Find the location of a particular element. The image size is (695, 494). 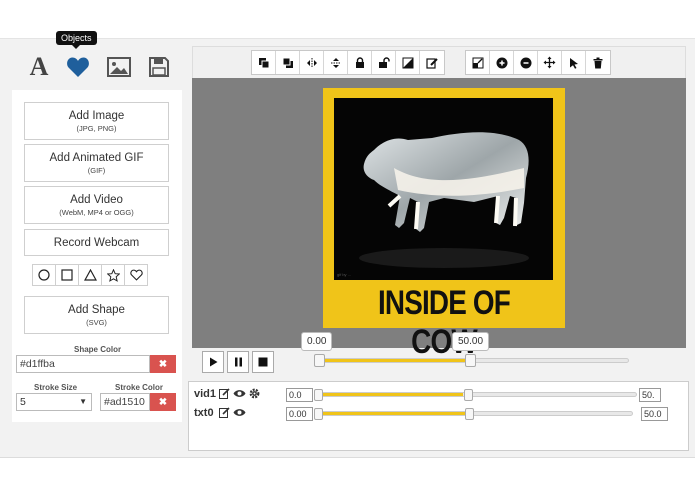

image-icon is located at coordinates (119, 67).